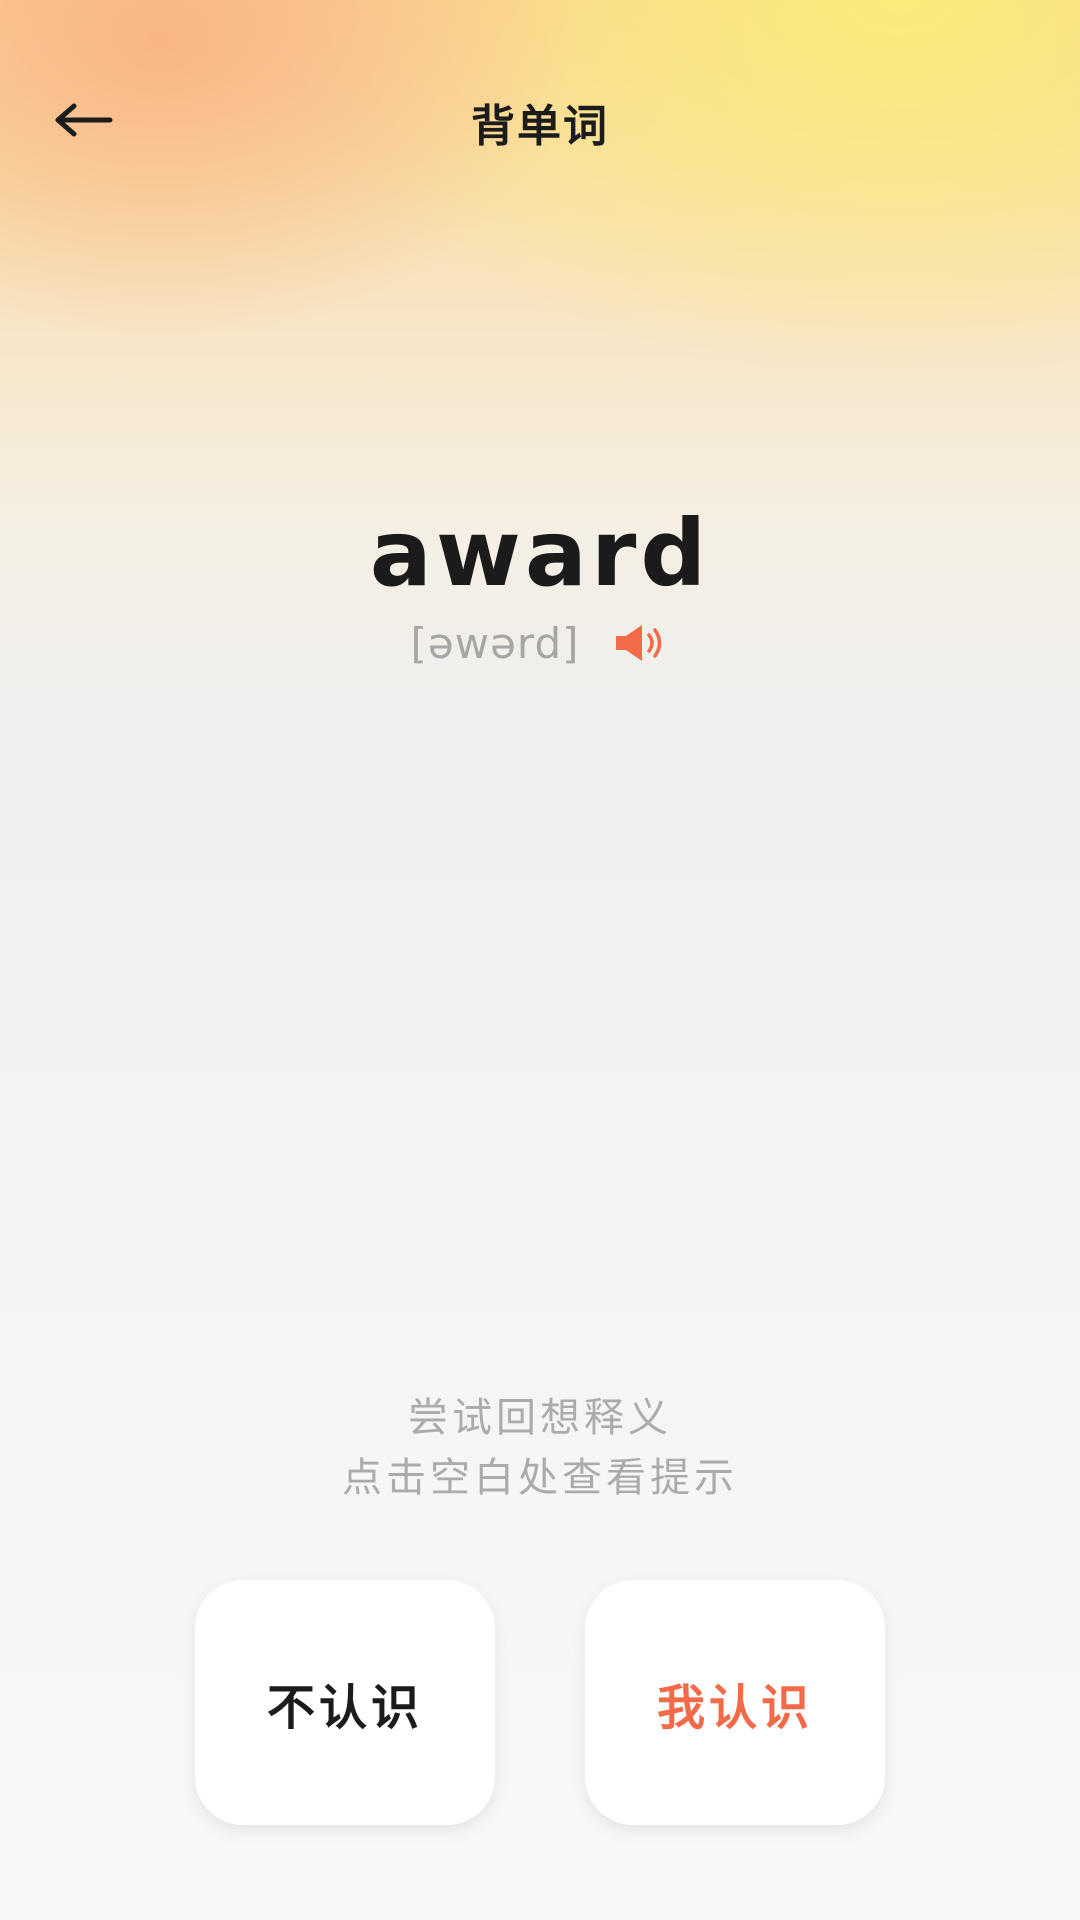 The image size is (1080, 1920). I want to click on dont-know-button: 不认识, so click(345, 1702).